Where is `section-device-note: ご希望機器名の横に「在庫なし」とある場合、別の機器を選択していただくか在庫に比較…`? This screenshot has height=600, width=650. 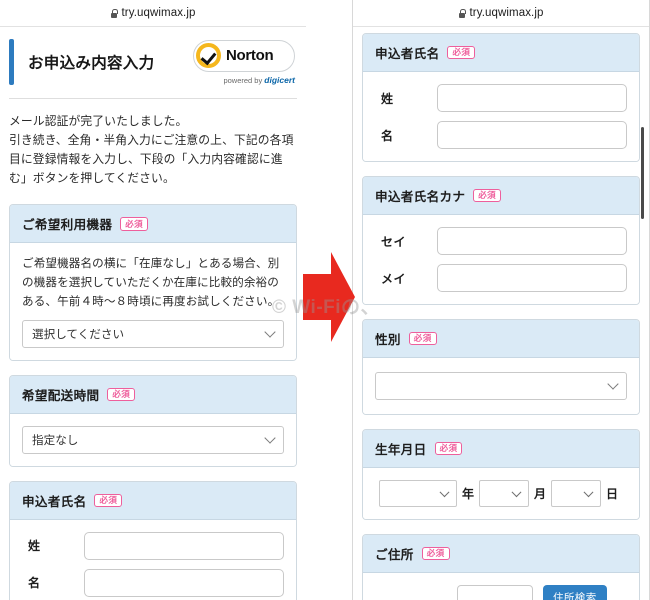
section-device-note: ご希望機器名の横に「在庫なし」とある場合、別の機器を選択していただくか在庫に比較… is located at coordinates (151, 282).